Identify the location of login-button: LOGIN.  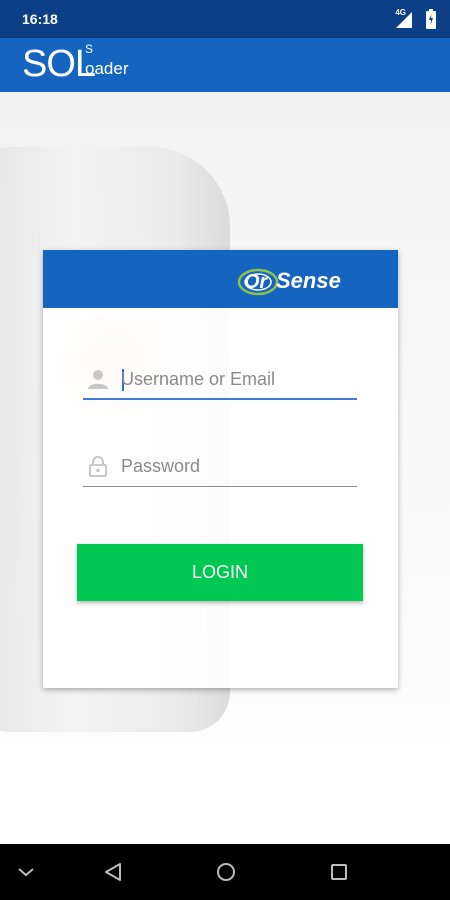
(220, 572).